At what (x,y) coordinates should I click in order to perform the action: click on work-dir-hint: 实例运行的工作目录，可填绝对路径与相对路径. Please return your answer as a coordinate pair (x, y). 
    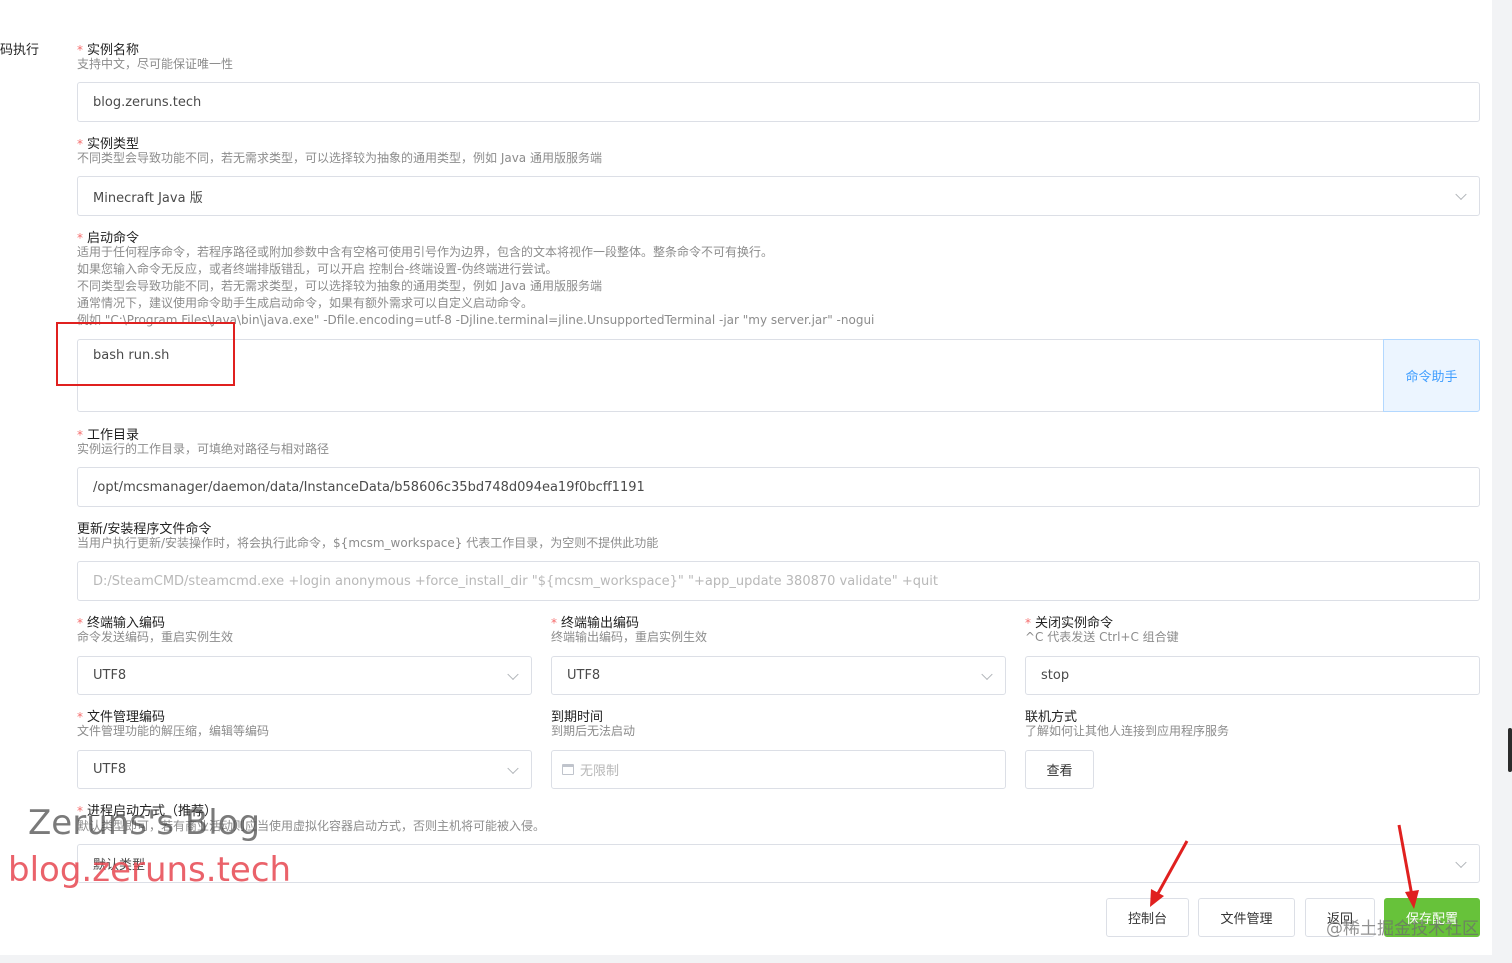
    Looking at the image, I should click on (203, 449).